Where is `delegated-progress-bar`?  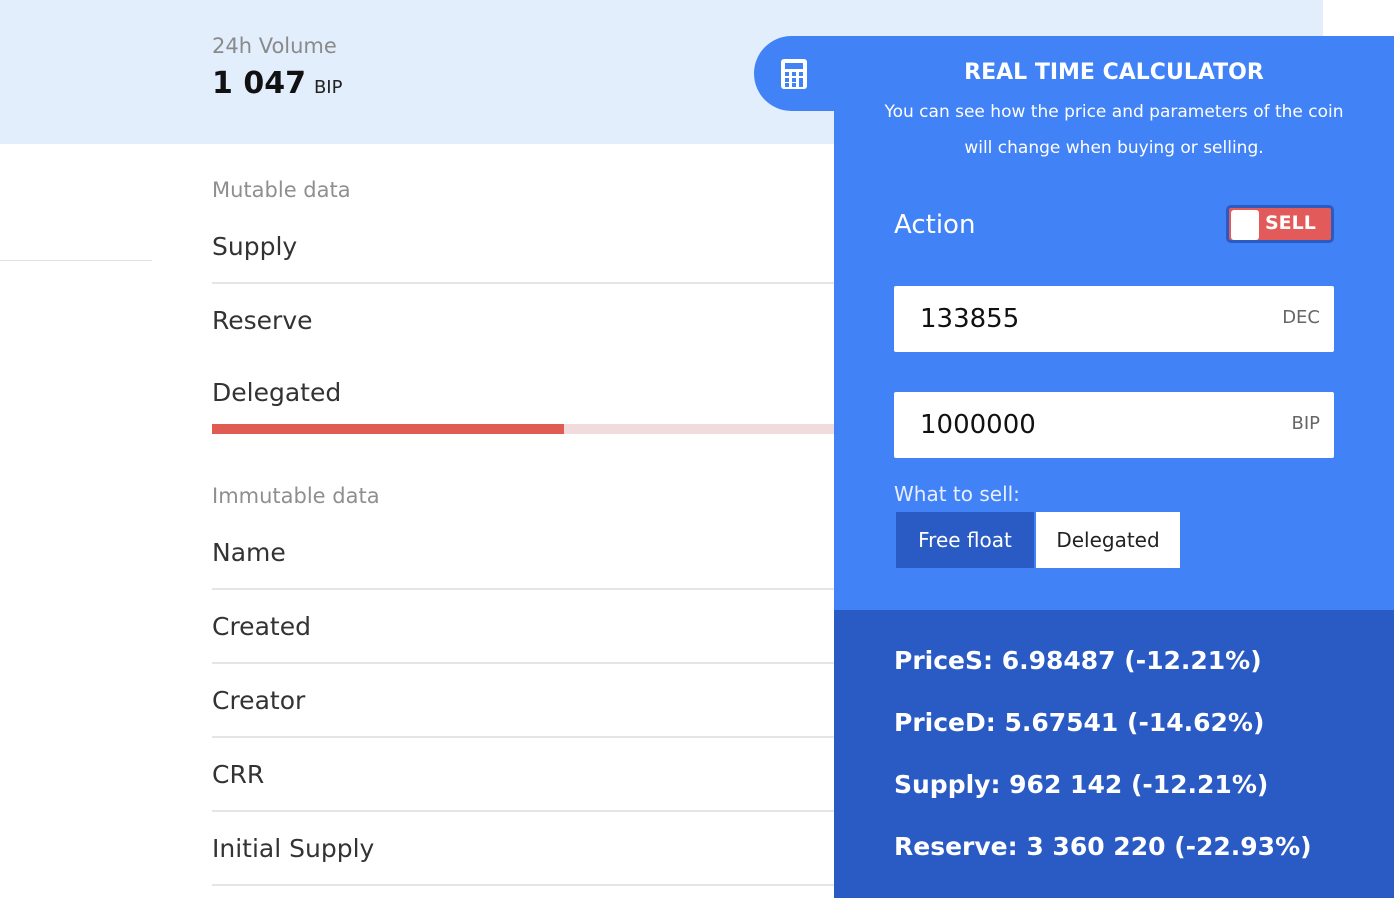 delegated-progress-bar is located at coordinates (532, 429).